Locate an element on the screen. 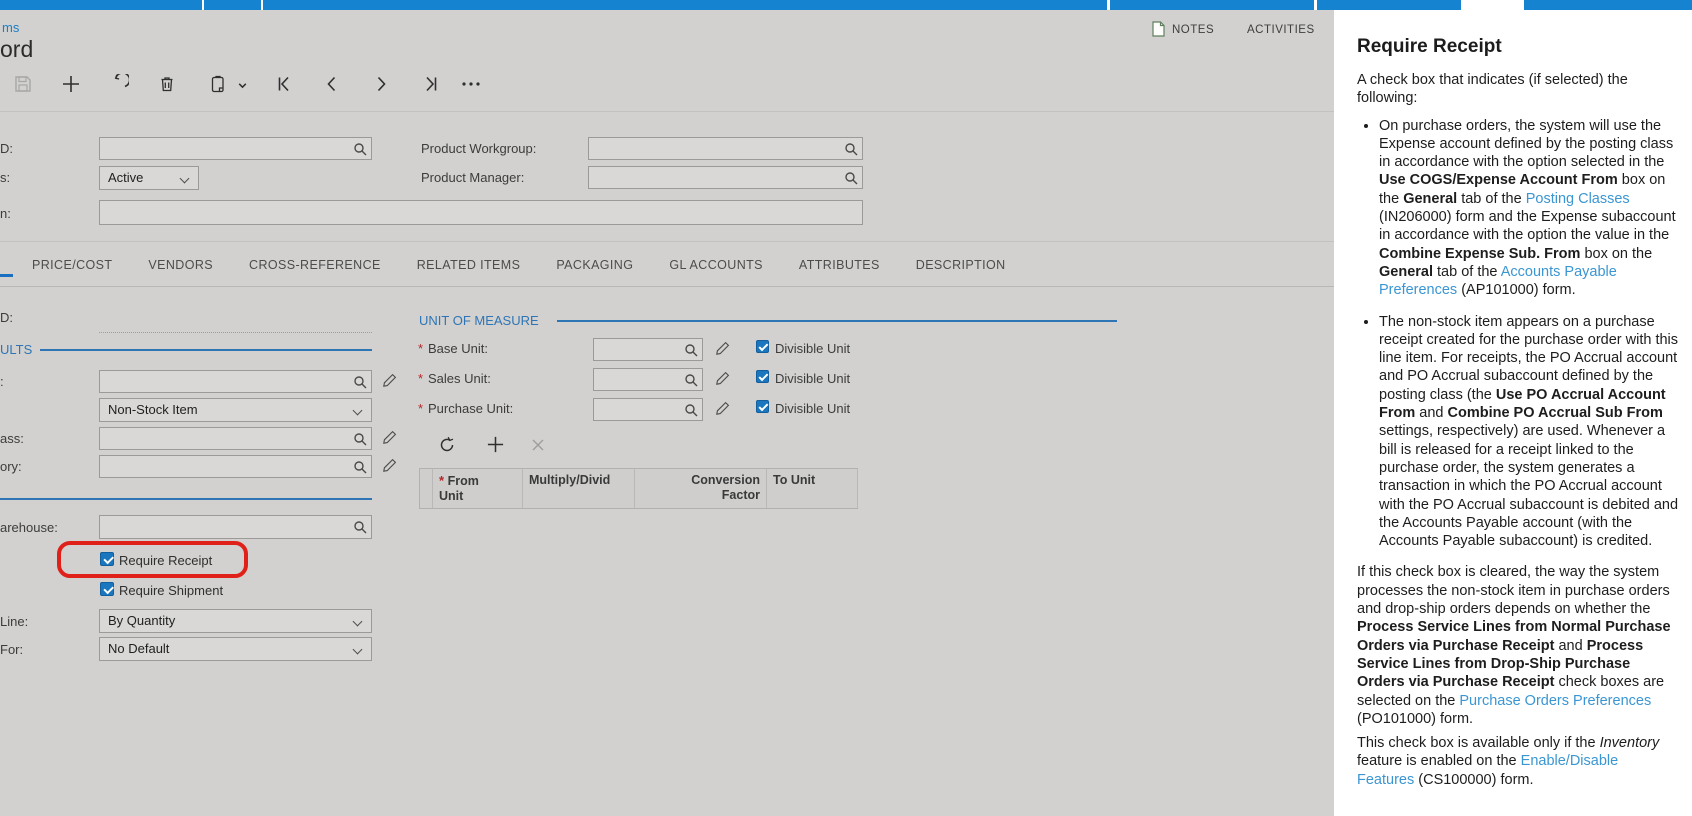 The width and height of the screenshot is (1692, 816). default-for-select: No Default is located at coordinates (235, 649).